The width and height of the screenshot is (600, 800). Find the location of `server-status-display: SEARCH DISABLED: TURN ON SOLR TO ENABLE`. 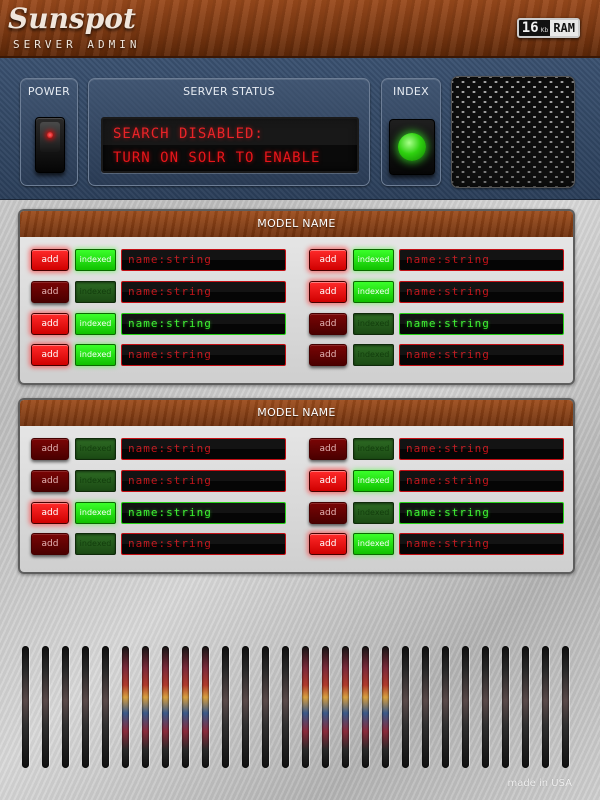

server-status-display: SEARCH DISABLED: TURN ON SOLR TO ENABLE is located at coordinates (230, 145).